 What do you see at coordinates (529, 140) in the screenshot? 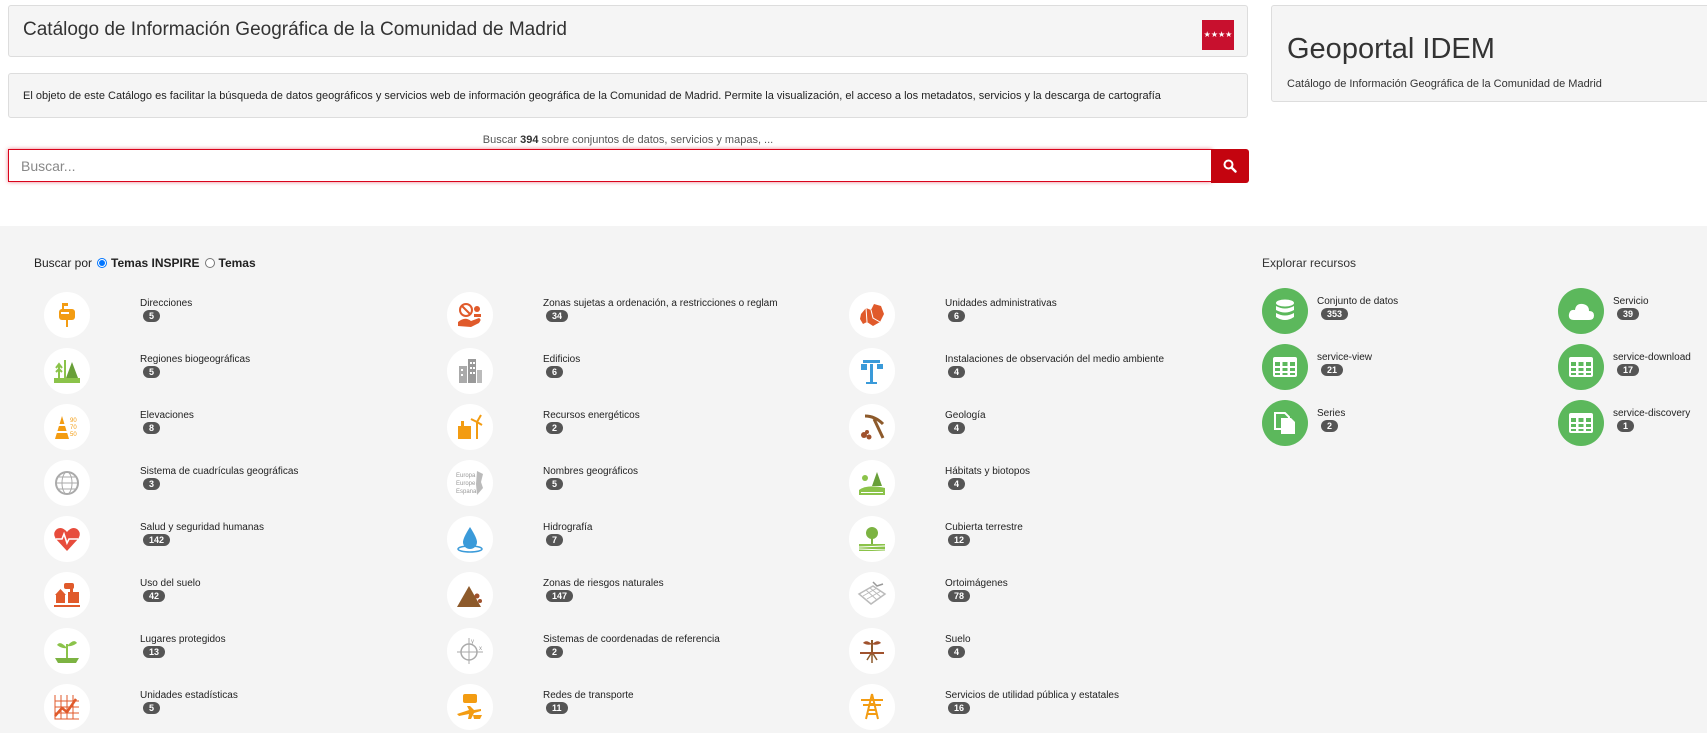
I see `search-count-number: 394` at bounding box center [529, 140].